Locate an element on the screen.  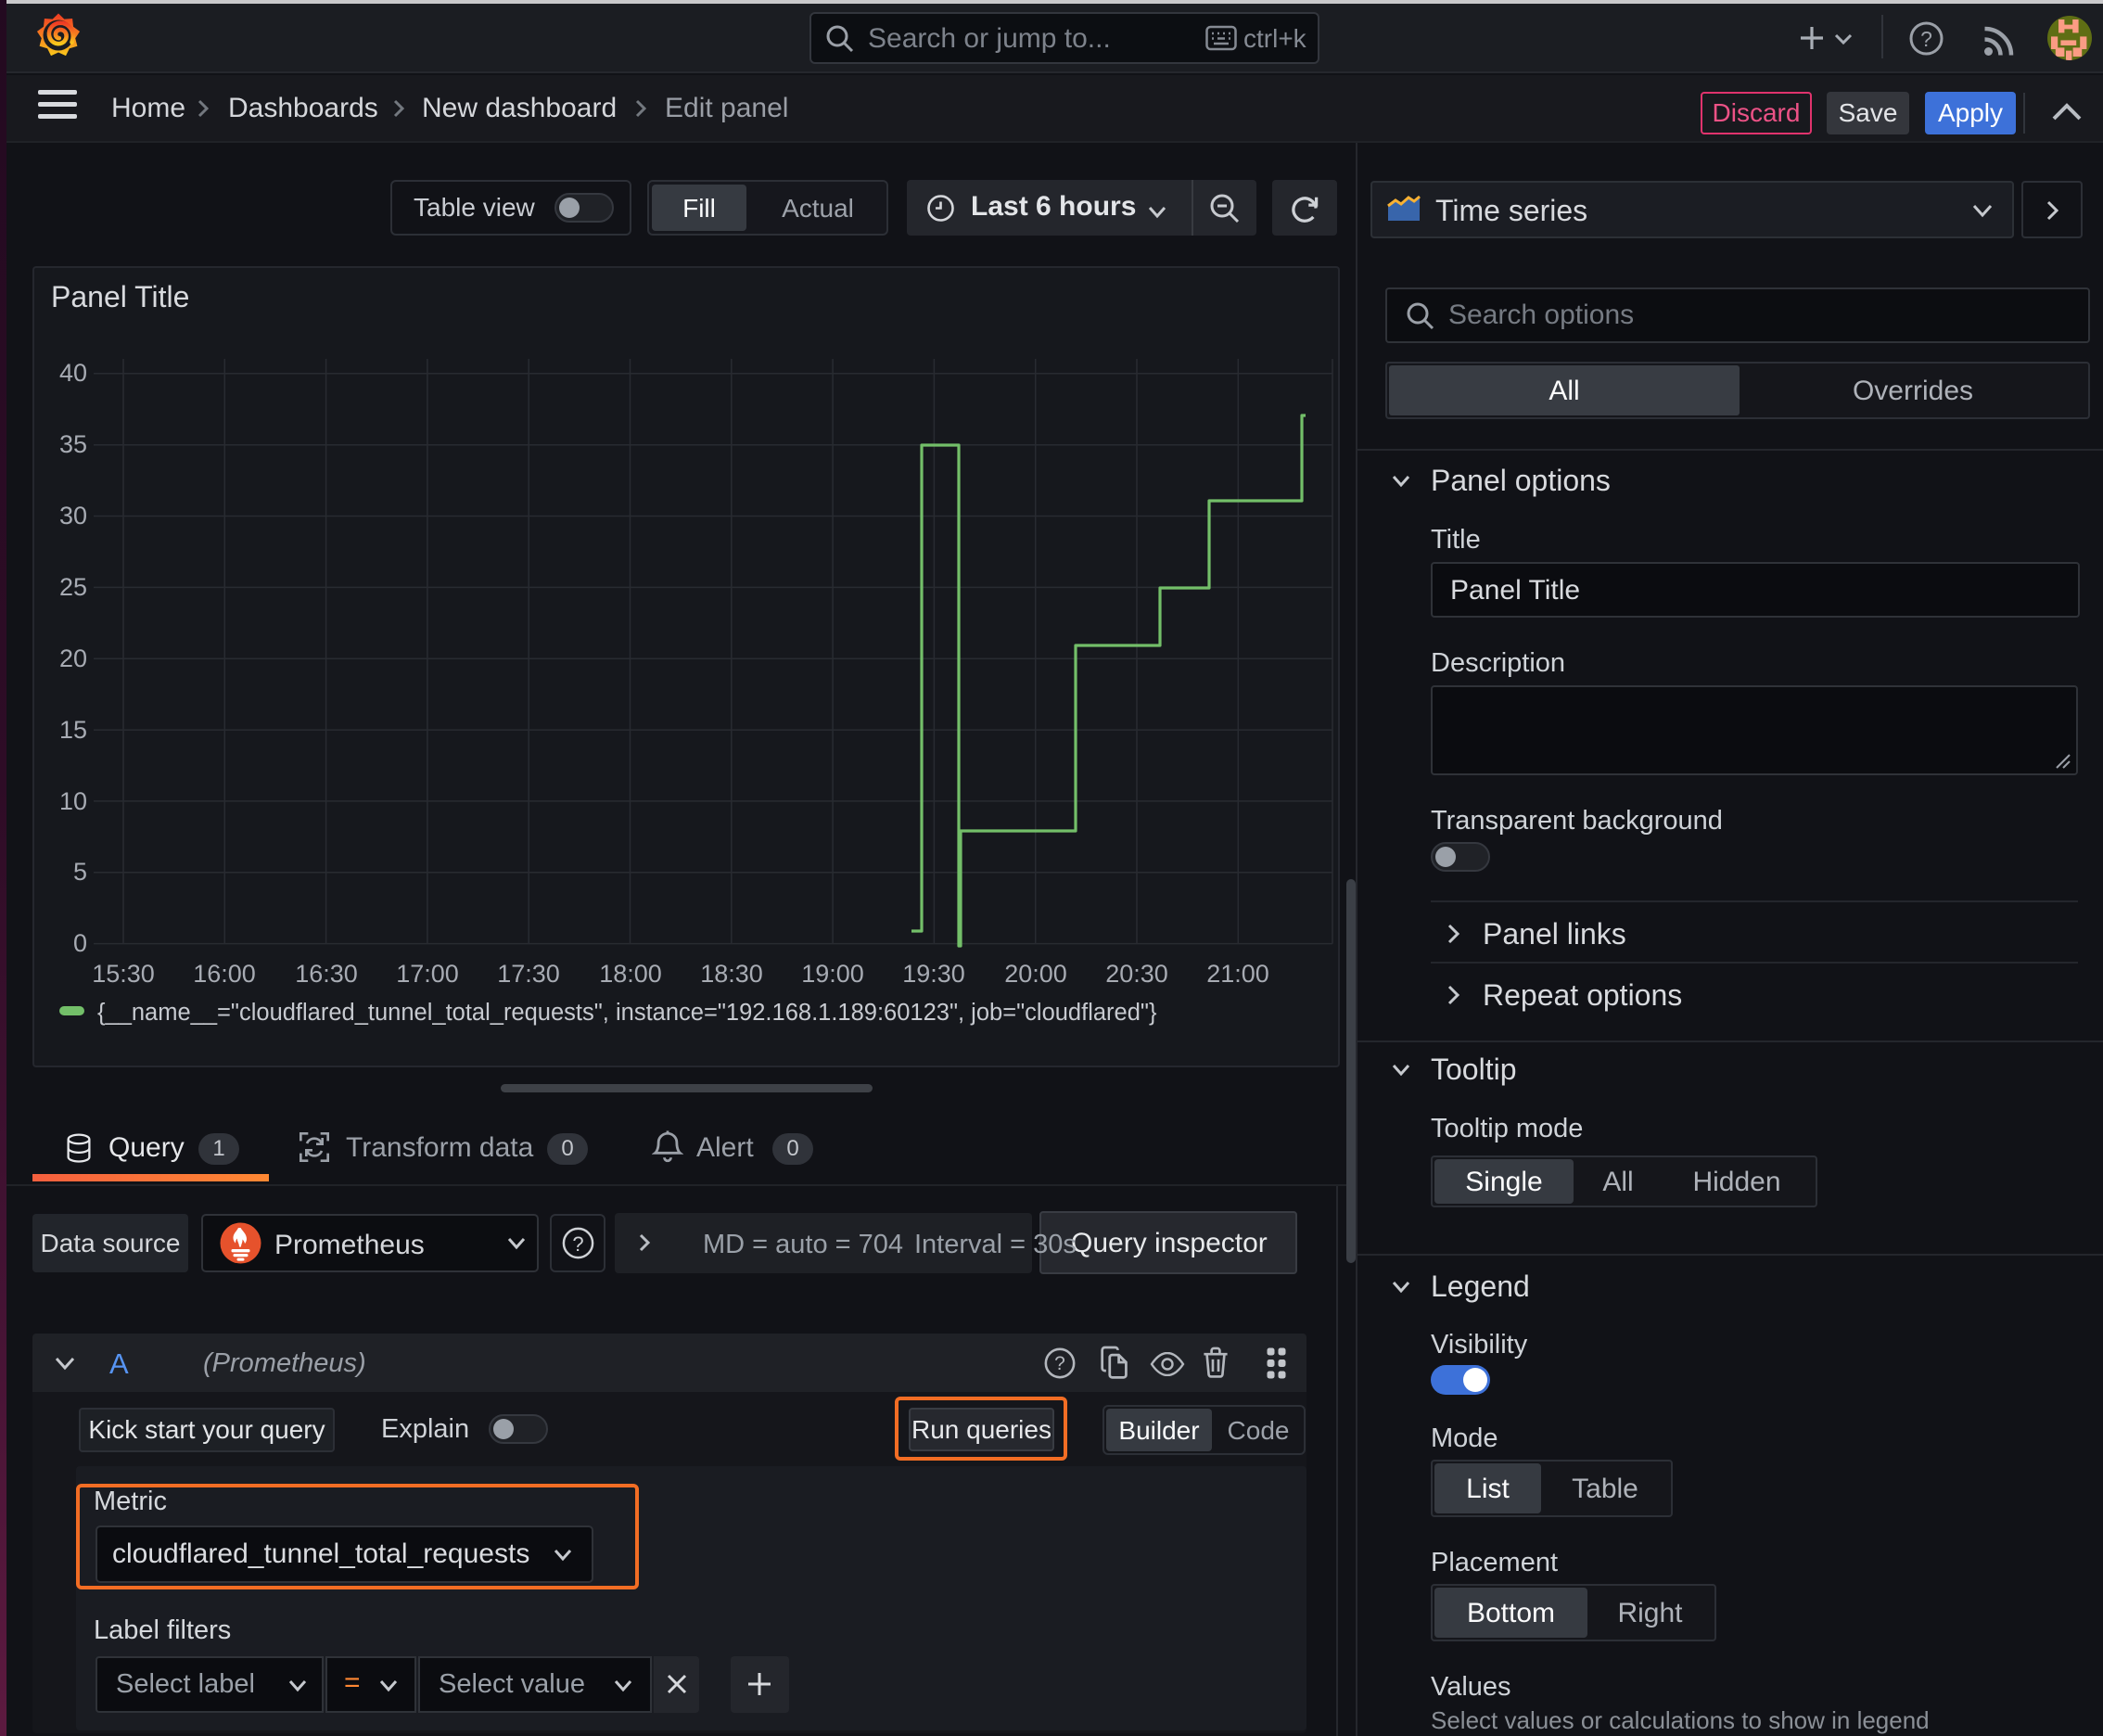
svg-text: 40 is located at coordinates (73, 373).